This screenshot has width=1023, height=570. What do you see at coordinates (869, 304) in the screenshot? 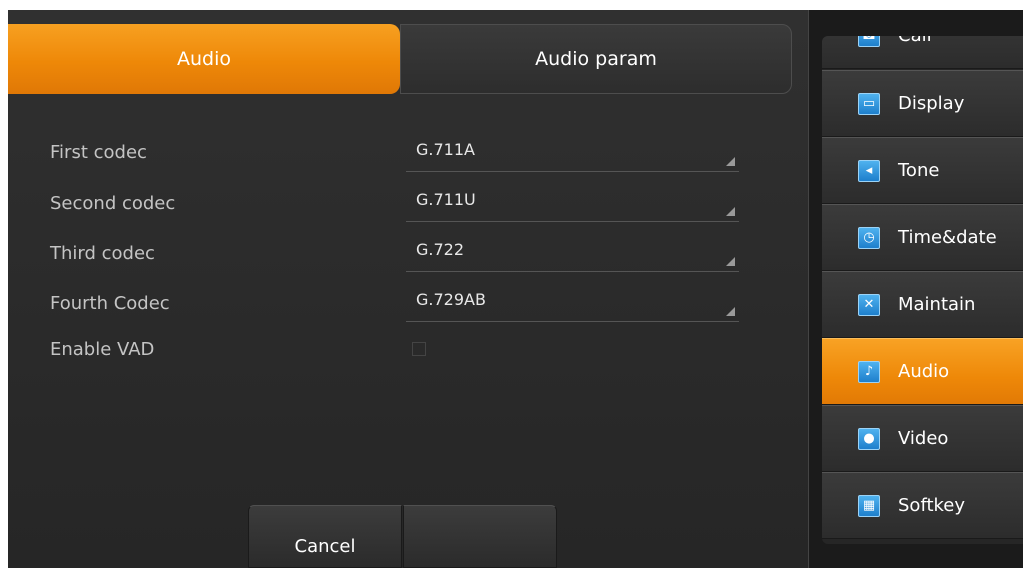
I see `wrench-icon: ✕` at bounding box center [869, 304].